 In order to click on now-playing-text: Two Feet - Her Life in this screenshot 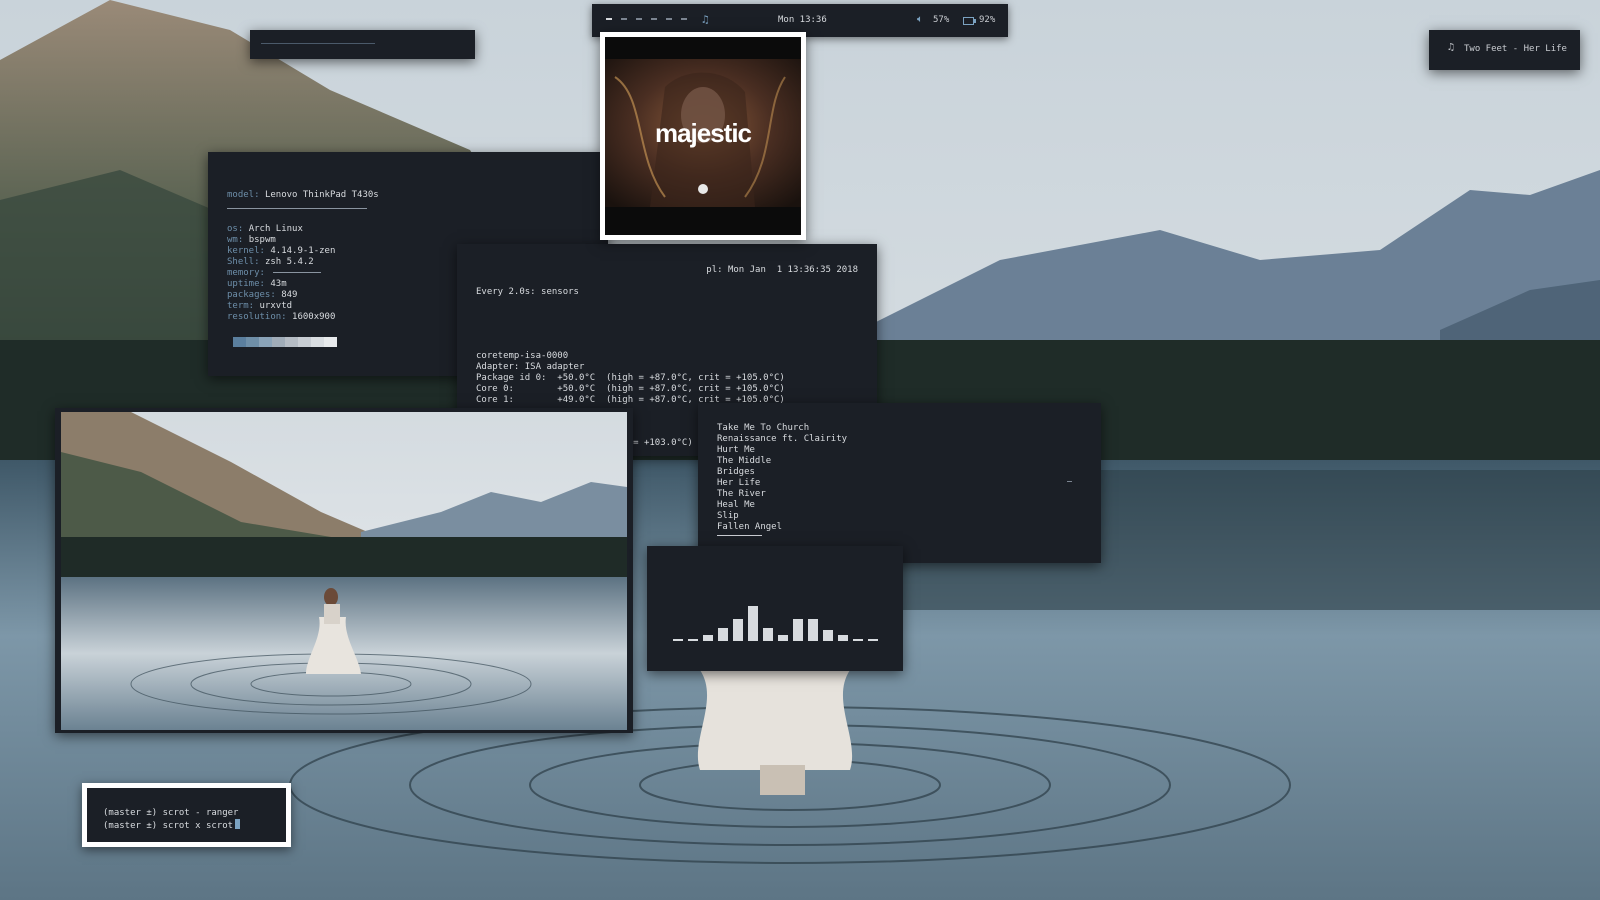, I will do `click(1515, 49)`.